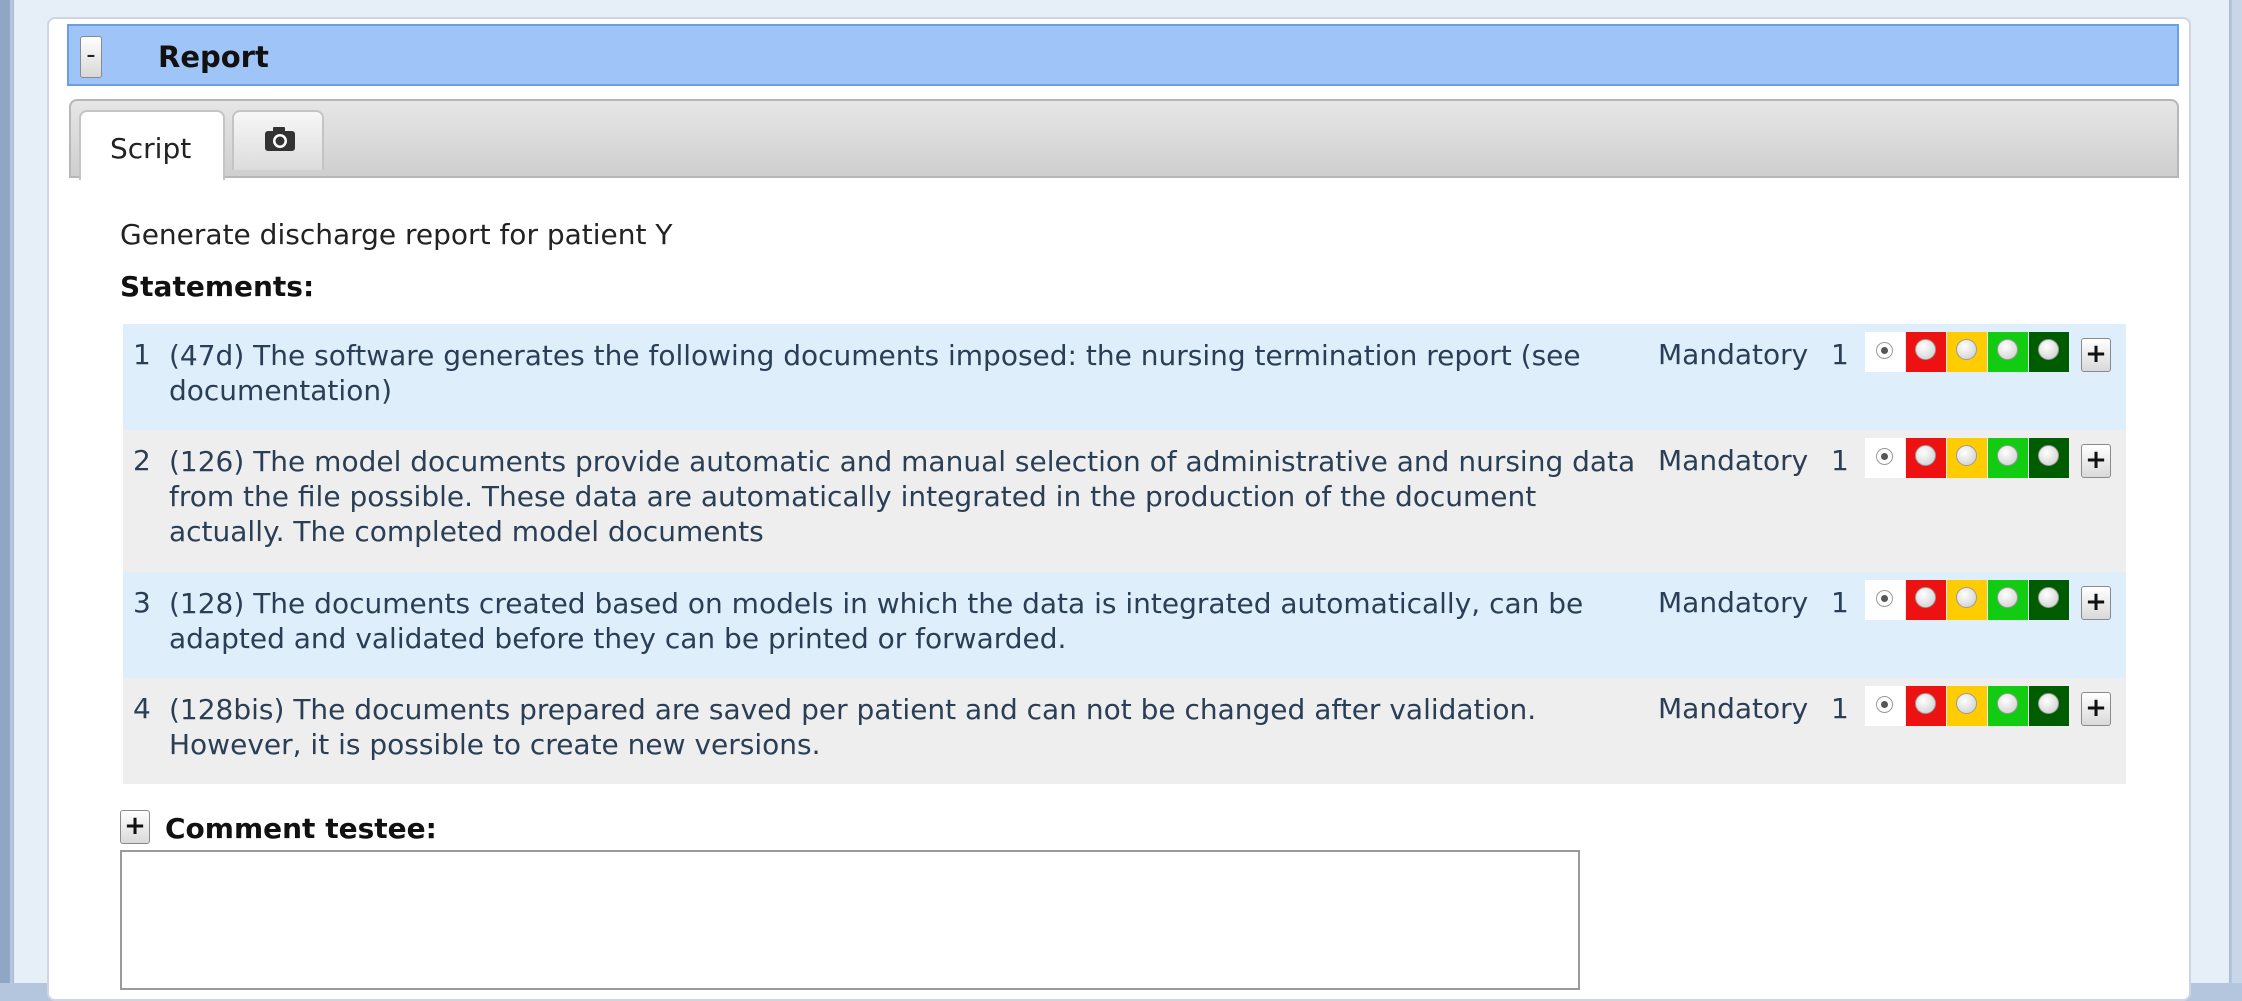  I want to click on statements-heading: Statements:, so click(217, 286).